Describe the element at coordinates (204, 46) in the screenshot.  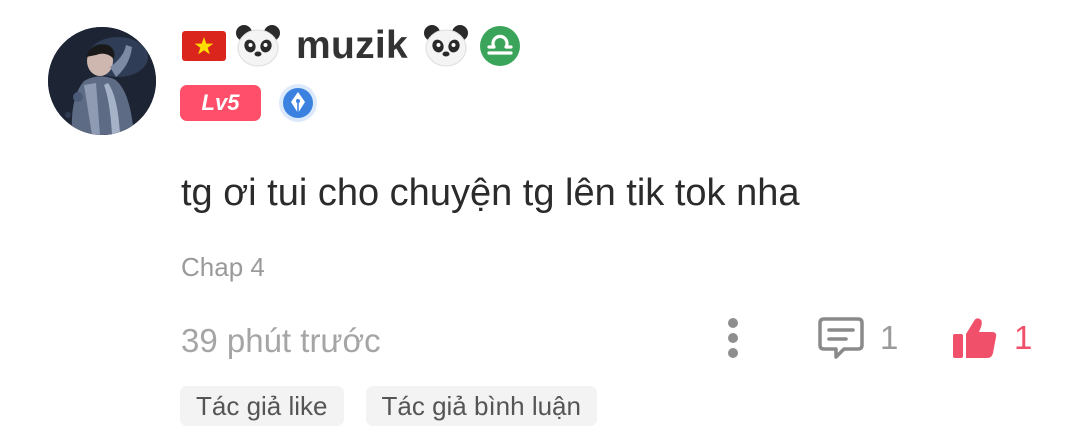
I see `vietnam-flag-icon` at that location.